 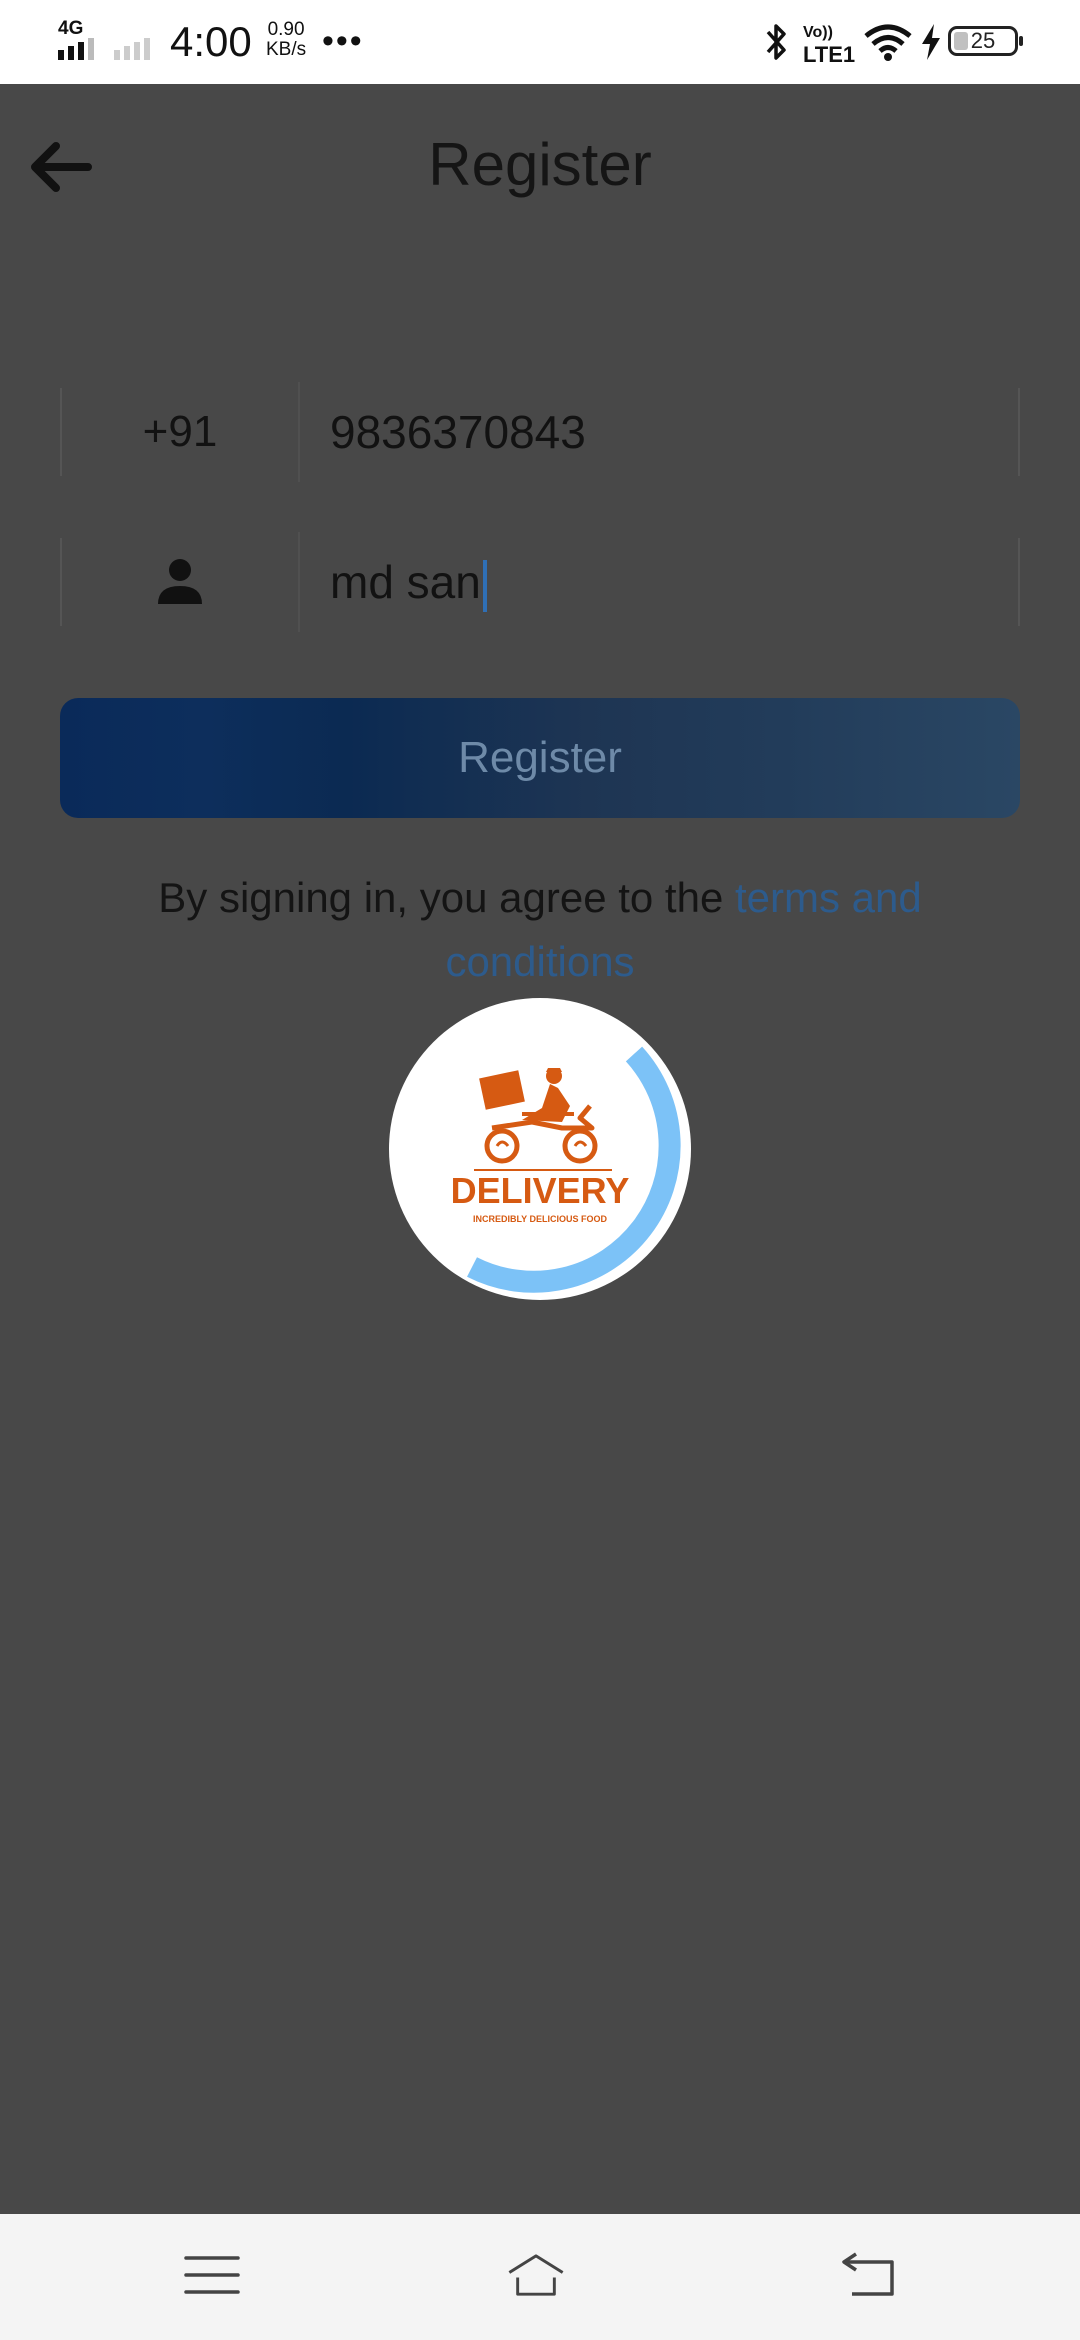 I want to click on menu-icon, so click(x=212, y=2275).